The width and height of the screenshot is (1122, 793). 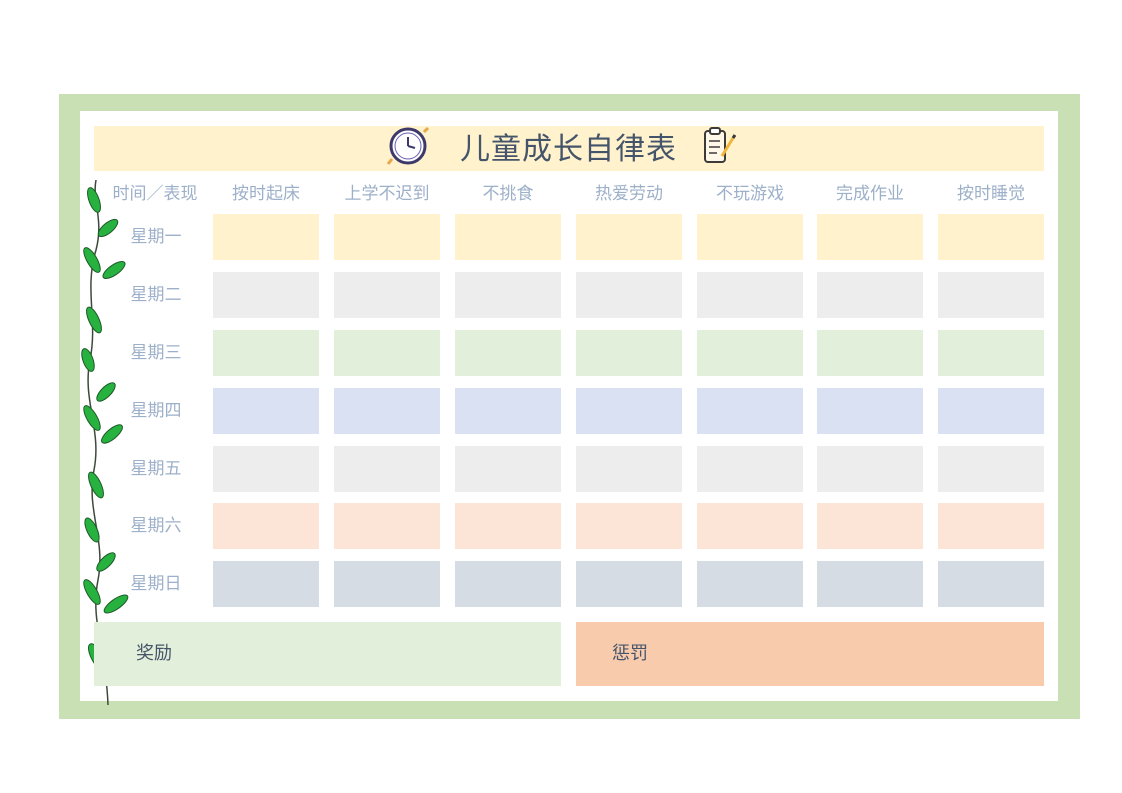 I want to click on clock-icon, so click(x=408, y=145).